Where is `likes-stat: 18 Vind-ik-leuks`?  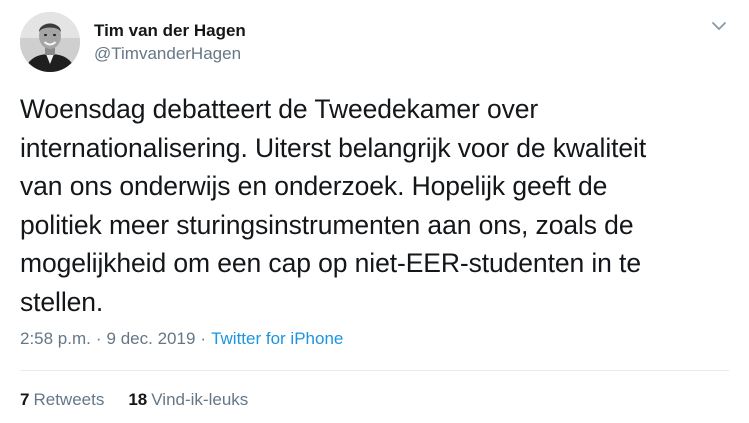
likes-stat: 18 Vind-ik-leuks is located at coordinates (188, 400).